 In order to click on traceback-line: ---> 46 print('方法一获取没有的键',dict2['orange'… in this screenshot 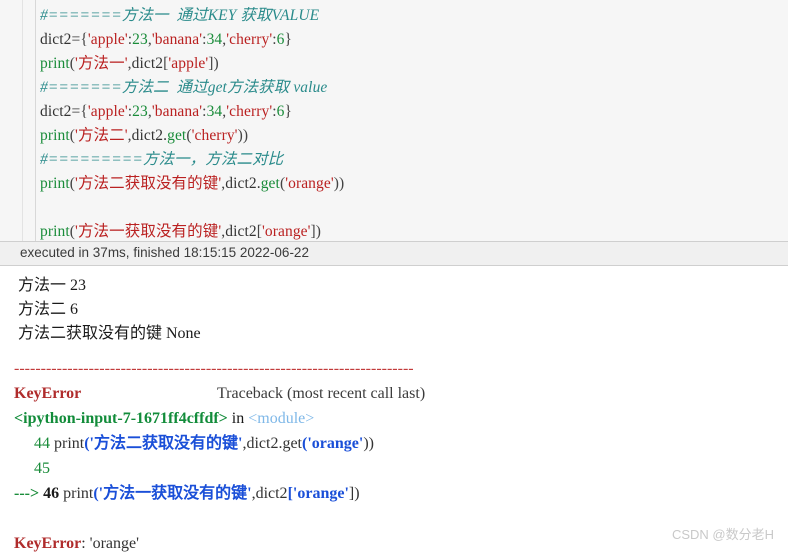, I will do `click(401, 493)`.